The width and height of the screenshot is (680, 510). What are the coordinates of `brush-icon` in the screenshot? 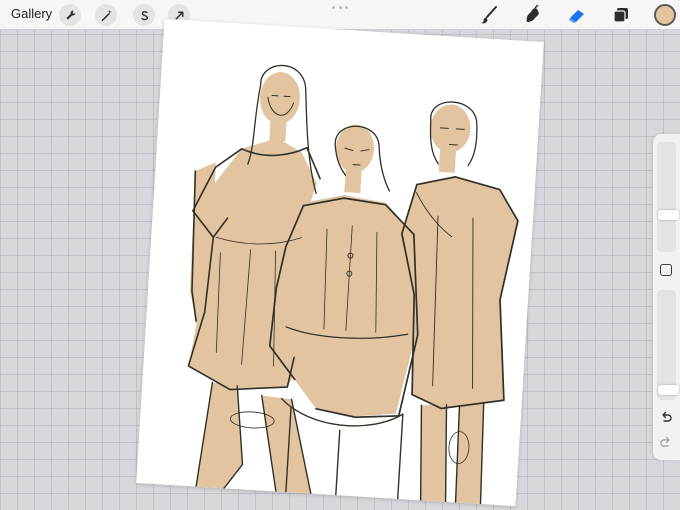 It's located at (489, 15).